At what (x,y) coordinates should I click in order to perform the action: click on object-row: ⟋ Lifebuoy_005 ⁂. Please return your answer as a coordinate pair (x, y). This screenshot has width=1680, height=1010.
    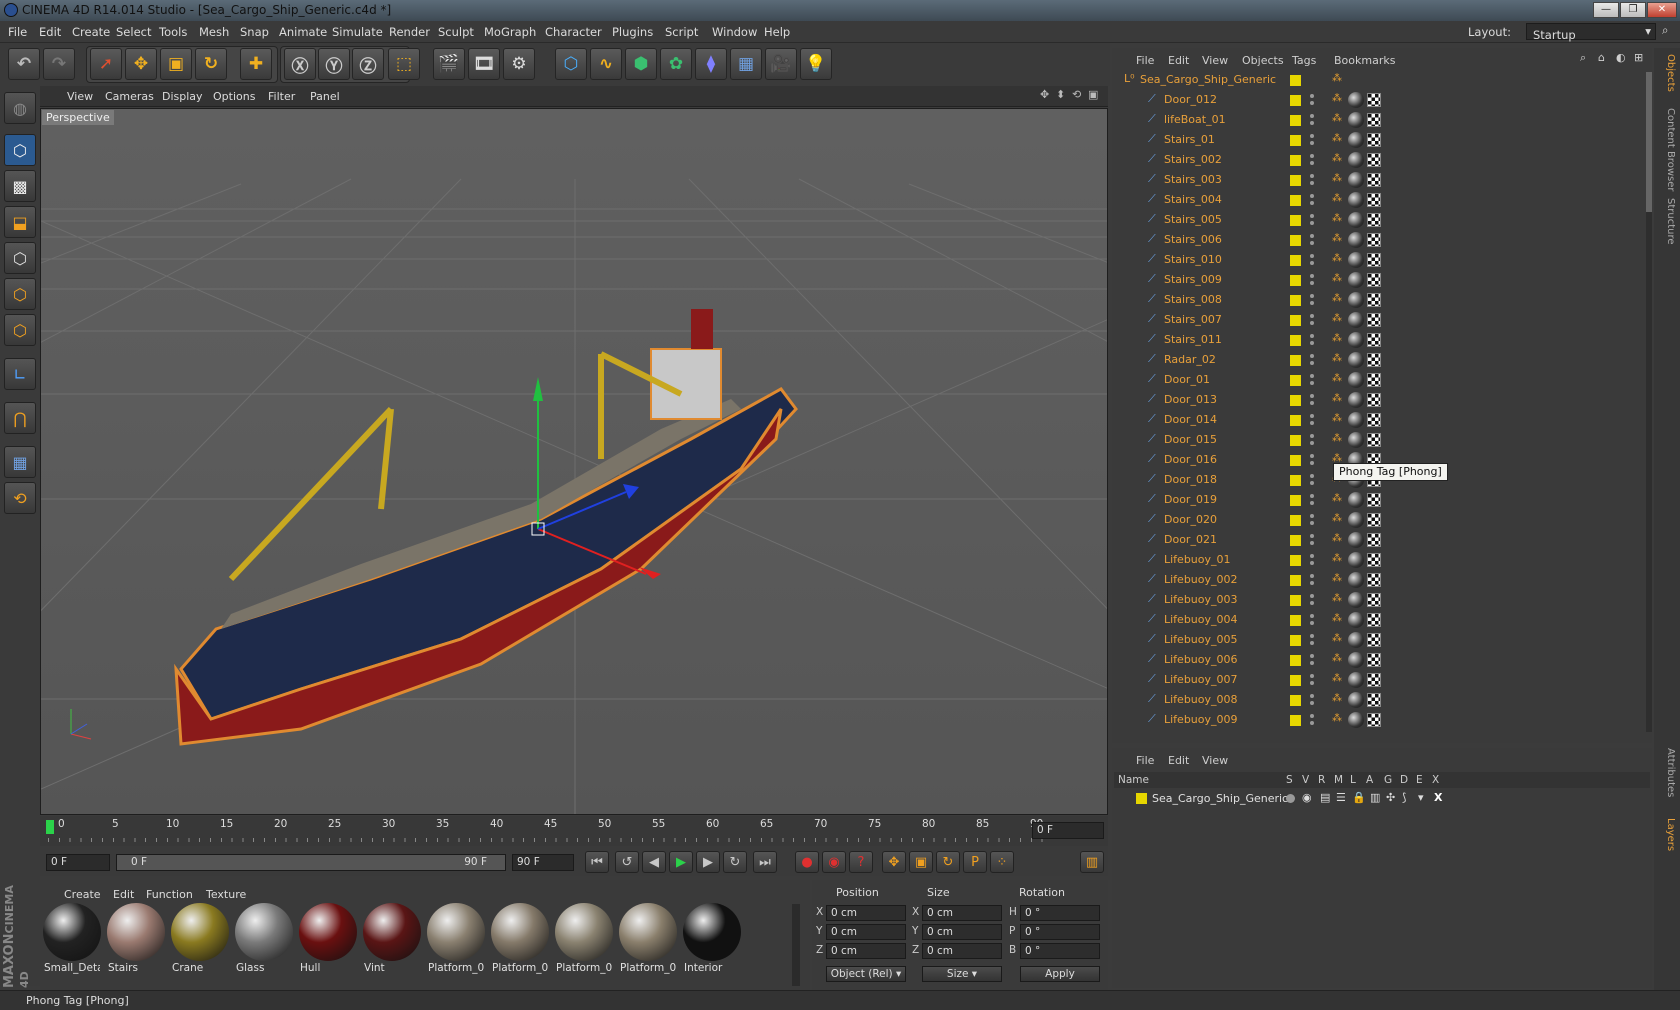
    Looking at the image, I should click on (1380, 640).